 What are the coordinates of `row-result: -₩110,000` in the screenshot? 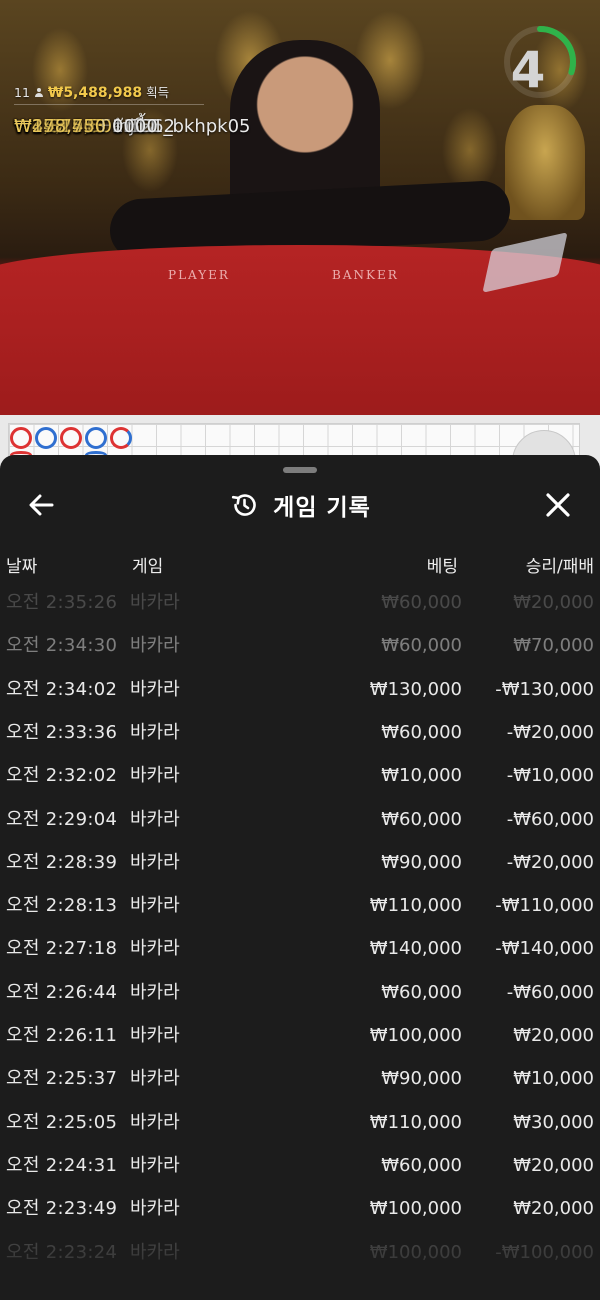 It's located at (544, 906).